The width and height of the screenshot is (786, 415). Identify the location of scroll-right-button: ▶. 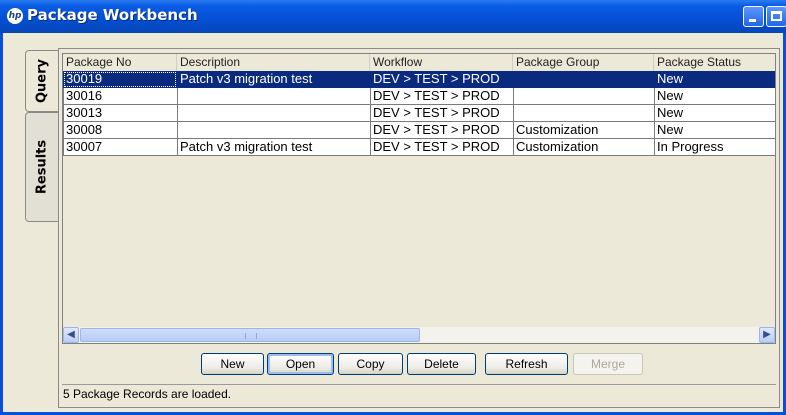
(767, 335).